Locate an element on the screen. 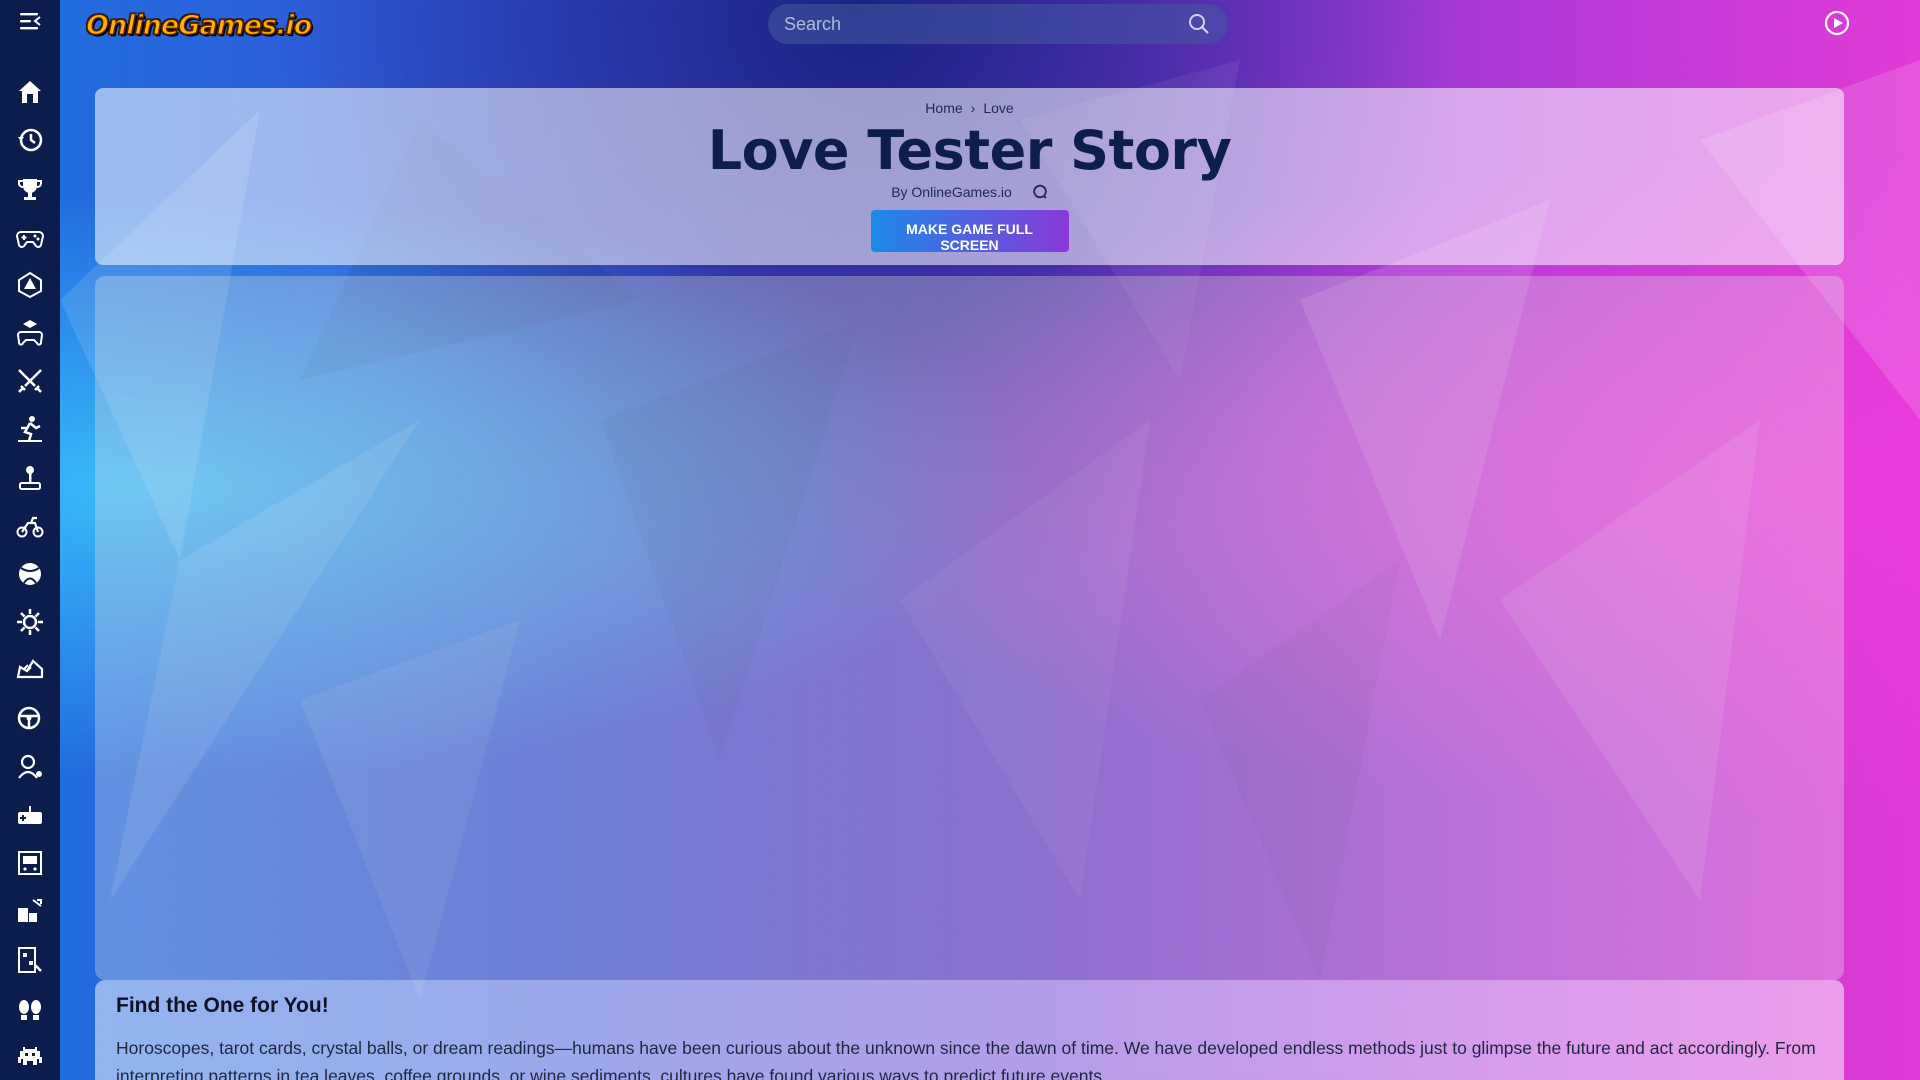  gamepad-icon is located at coordinates (30, 239).